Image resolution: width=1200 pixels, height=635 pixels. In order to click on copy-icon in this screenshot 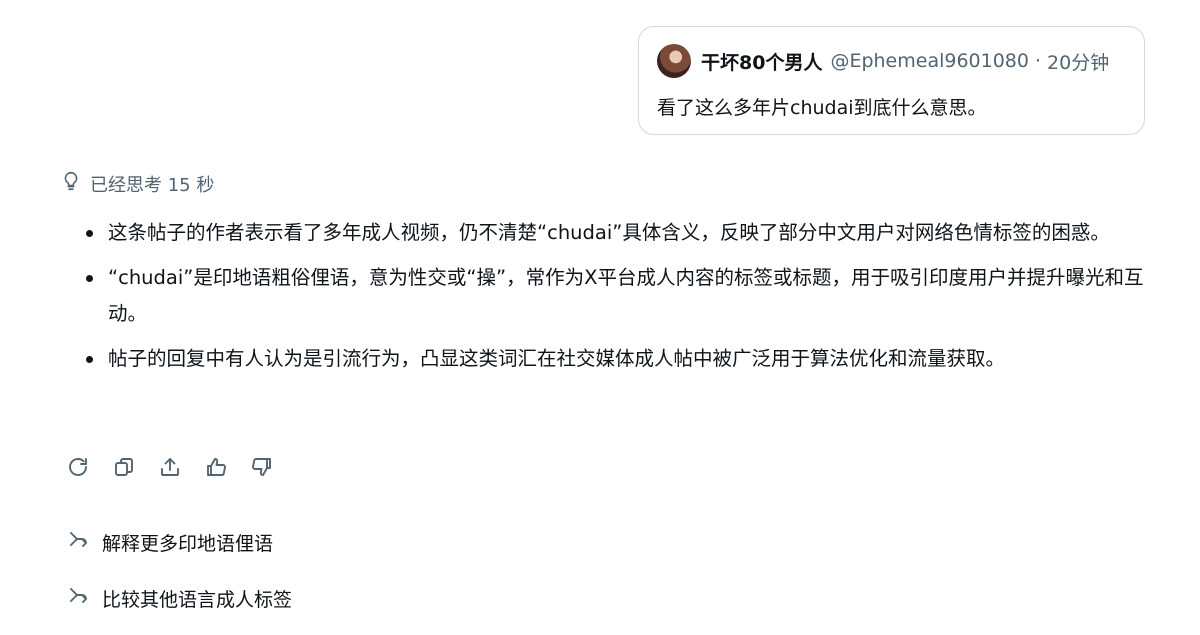, I will do `click(124, 467)`.